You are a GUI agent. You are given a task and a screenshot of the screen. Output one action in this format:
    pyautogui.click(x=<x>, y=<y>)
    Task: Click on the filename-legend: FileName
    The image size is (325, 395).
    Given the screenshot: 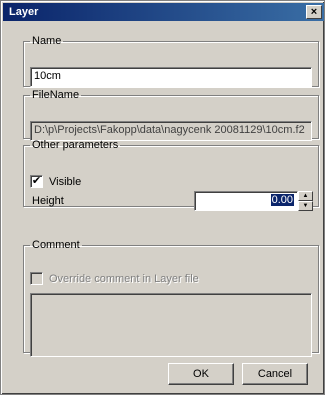 What is the action you would take?
    pyautogui.click(x=56, y=95)
    